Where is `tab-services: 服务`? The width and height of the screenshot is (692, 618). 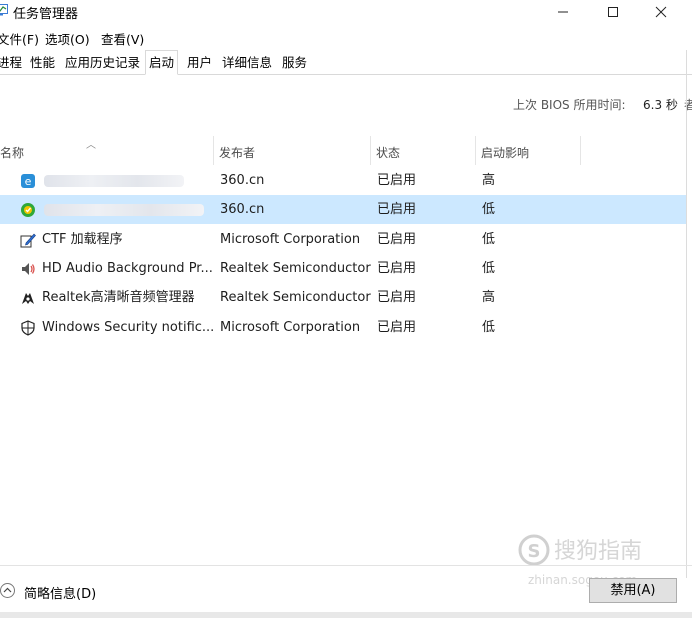 tab-services: 服务 is located at coordinates (294, 62).